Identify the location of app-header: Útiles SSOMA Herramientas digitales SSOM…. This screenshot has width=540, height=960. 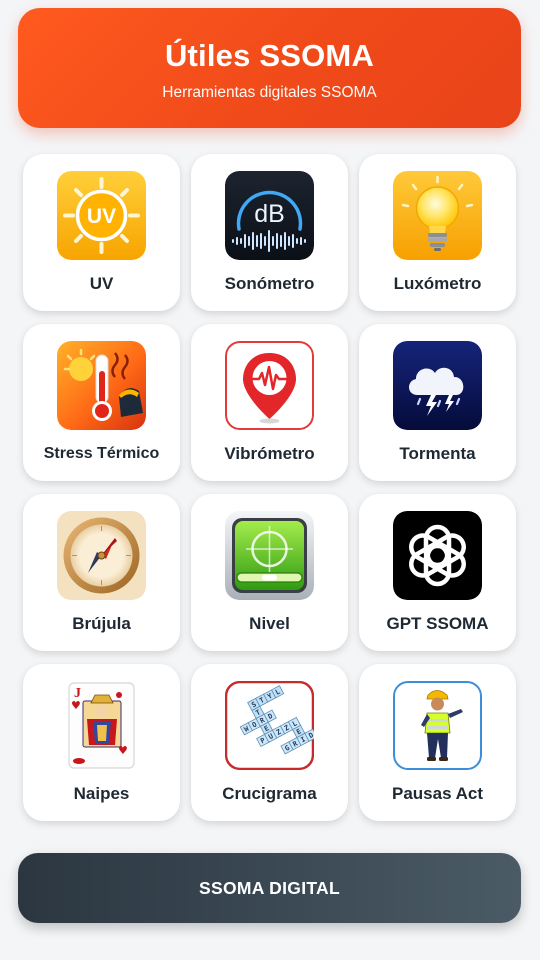
(269, 68).